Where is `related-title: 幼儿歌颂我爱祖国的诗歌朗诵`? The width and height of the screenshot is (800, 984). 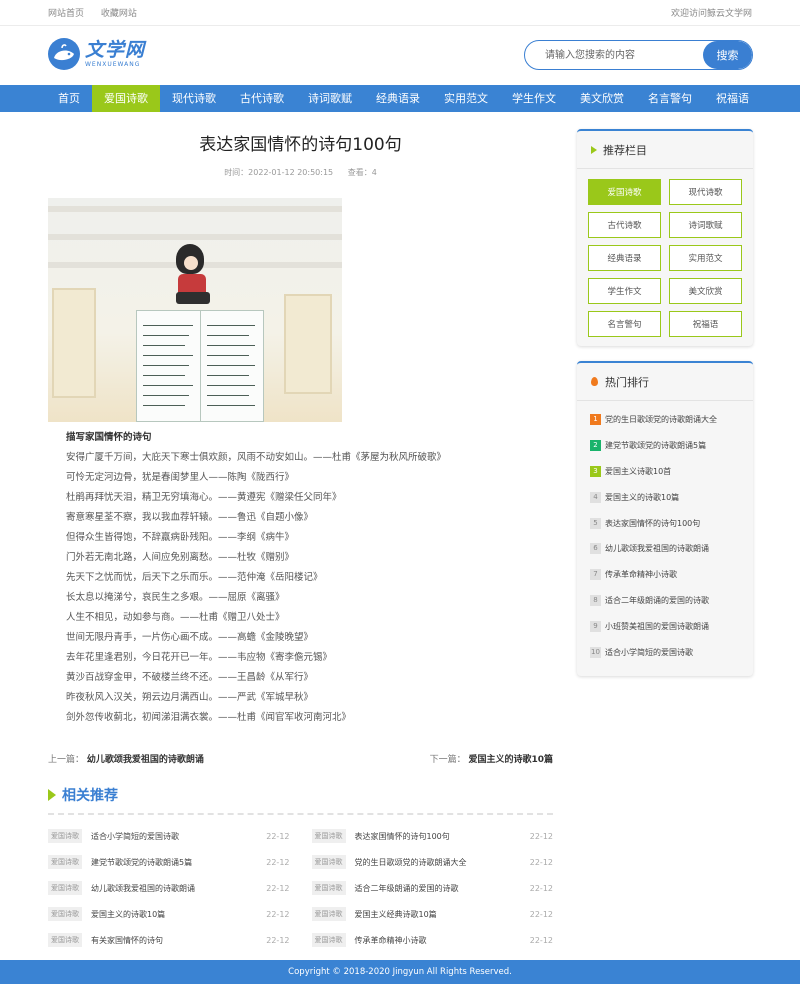 related-title: 幼儿歌颂我爱祖国的诗歌朗诵 is located at coordinates (178, 888).